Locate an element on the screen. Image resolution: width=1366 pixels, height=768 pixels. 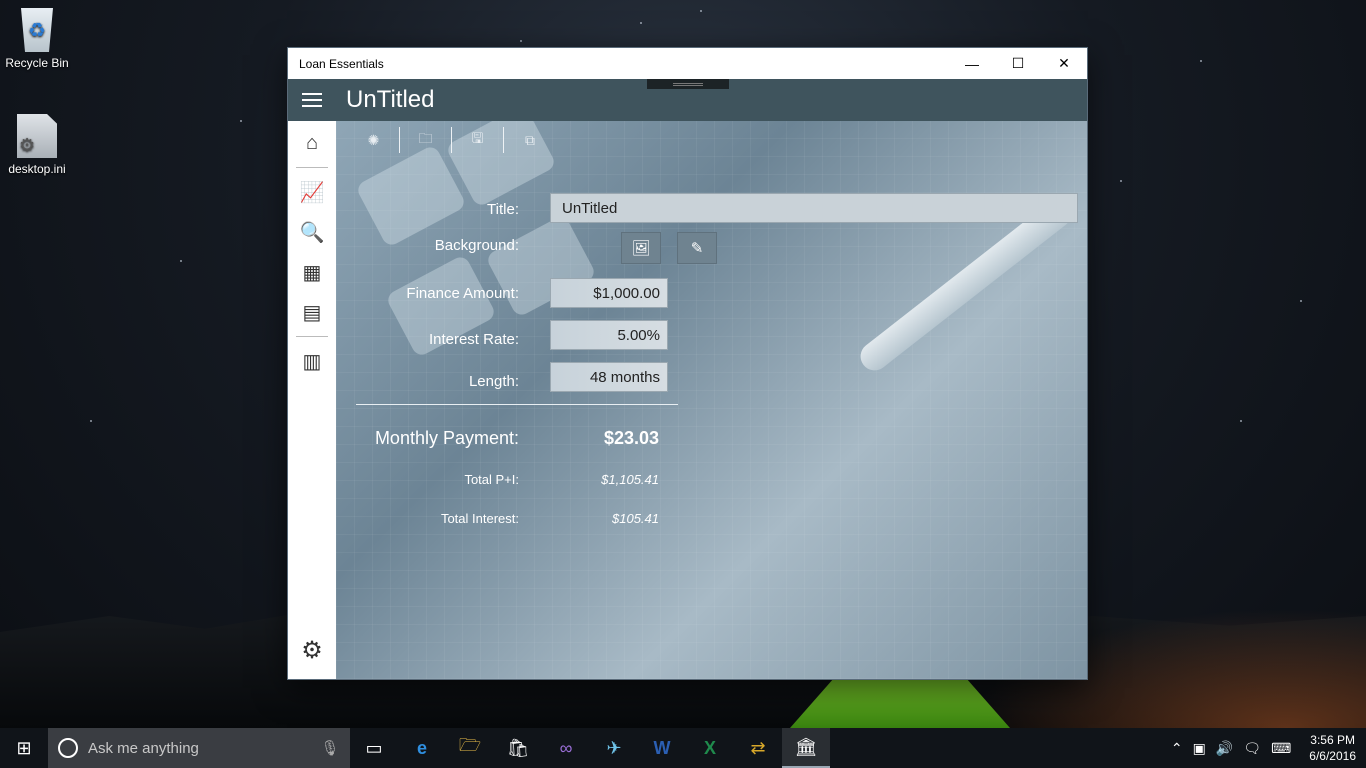
windows-start-icon: ⊞ is located at coordinates (24, 748).